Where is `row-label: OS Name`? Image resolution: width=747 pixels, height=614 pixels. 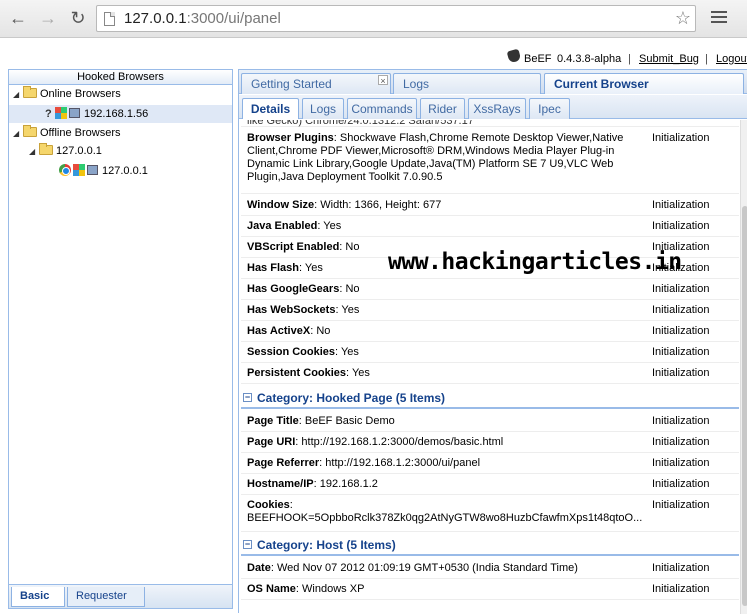
row-label: OS Name is located at coordinates (271, 589).